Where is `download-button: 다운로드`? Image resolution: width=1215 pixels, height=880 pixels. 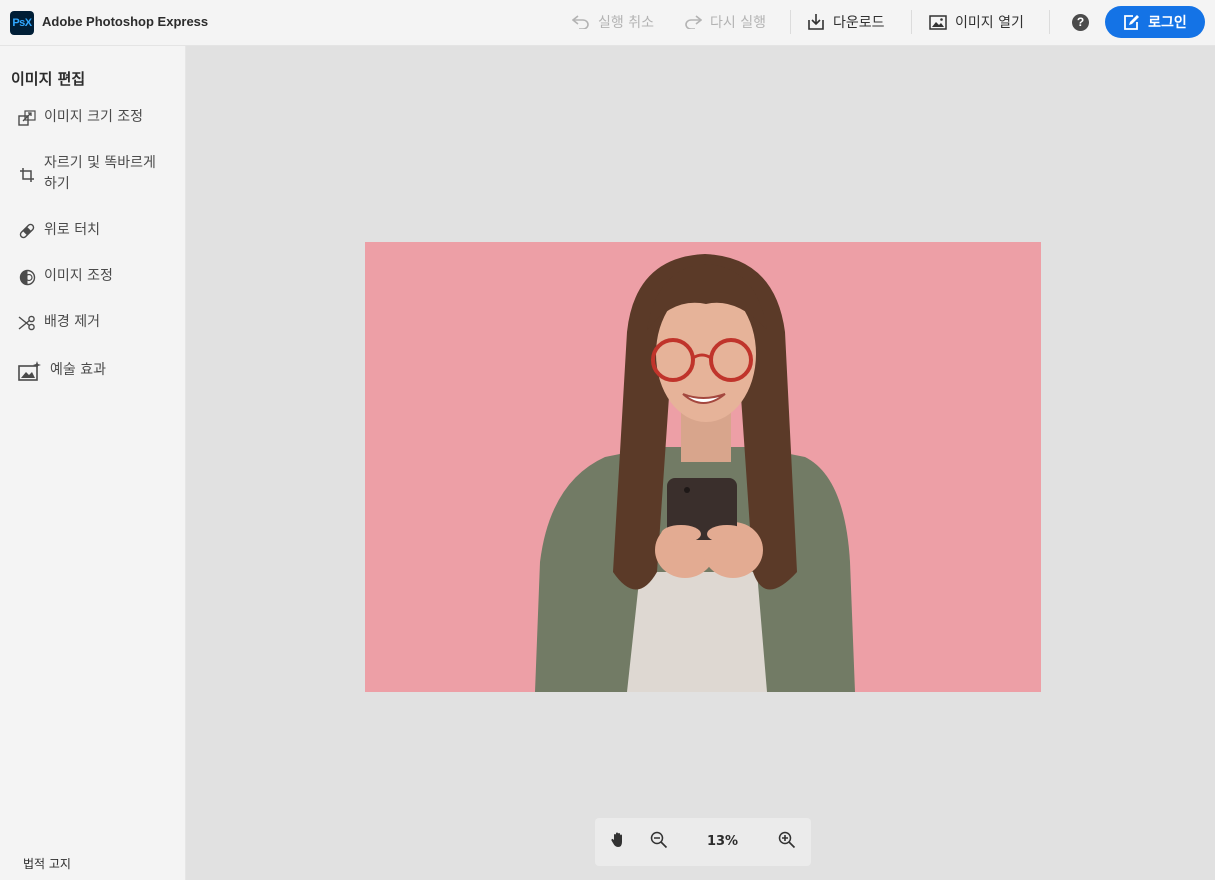 download-button: 다운로드 is located at coordinates (846, 22).